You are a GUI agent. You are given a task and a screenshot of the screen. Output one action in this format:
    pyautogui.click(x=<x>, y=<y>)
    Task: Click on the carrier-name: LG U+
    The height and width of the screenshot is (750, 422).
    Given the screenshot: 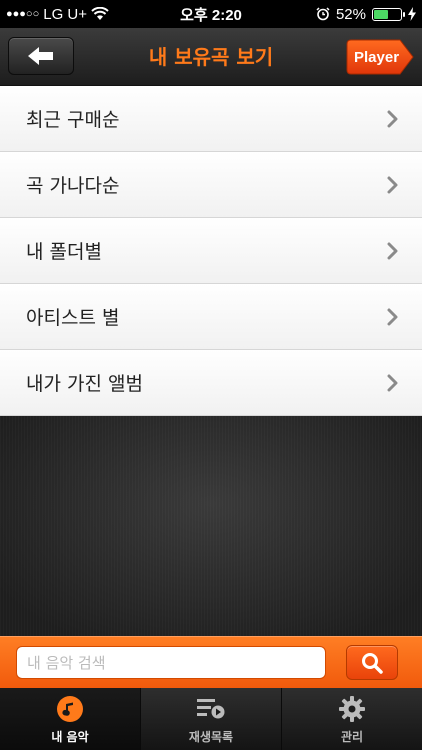 What is the action you would take?
    pyautogui.click(x=65, y=14)
    